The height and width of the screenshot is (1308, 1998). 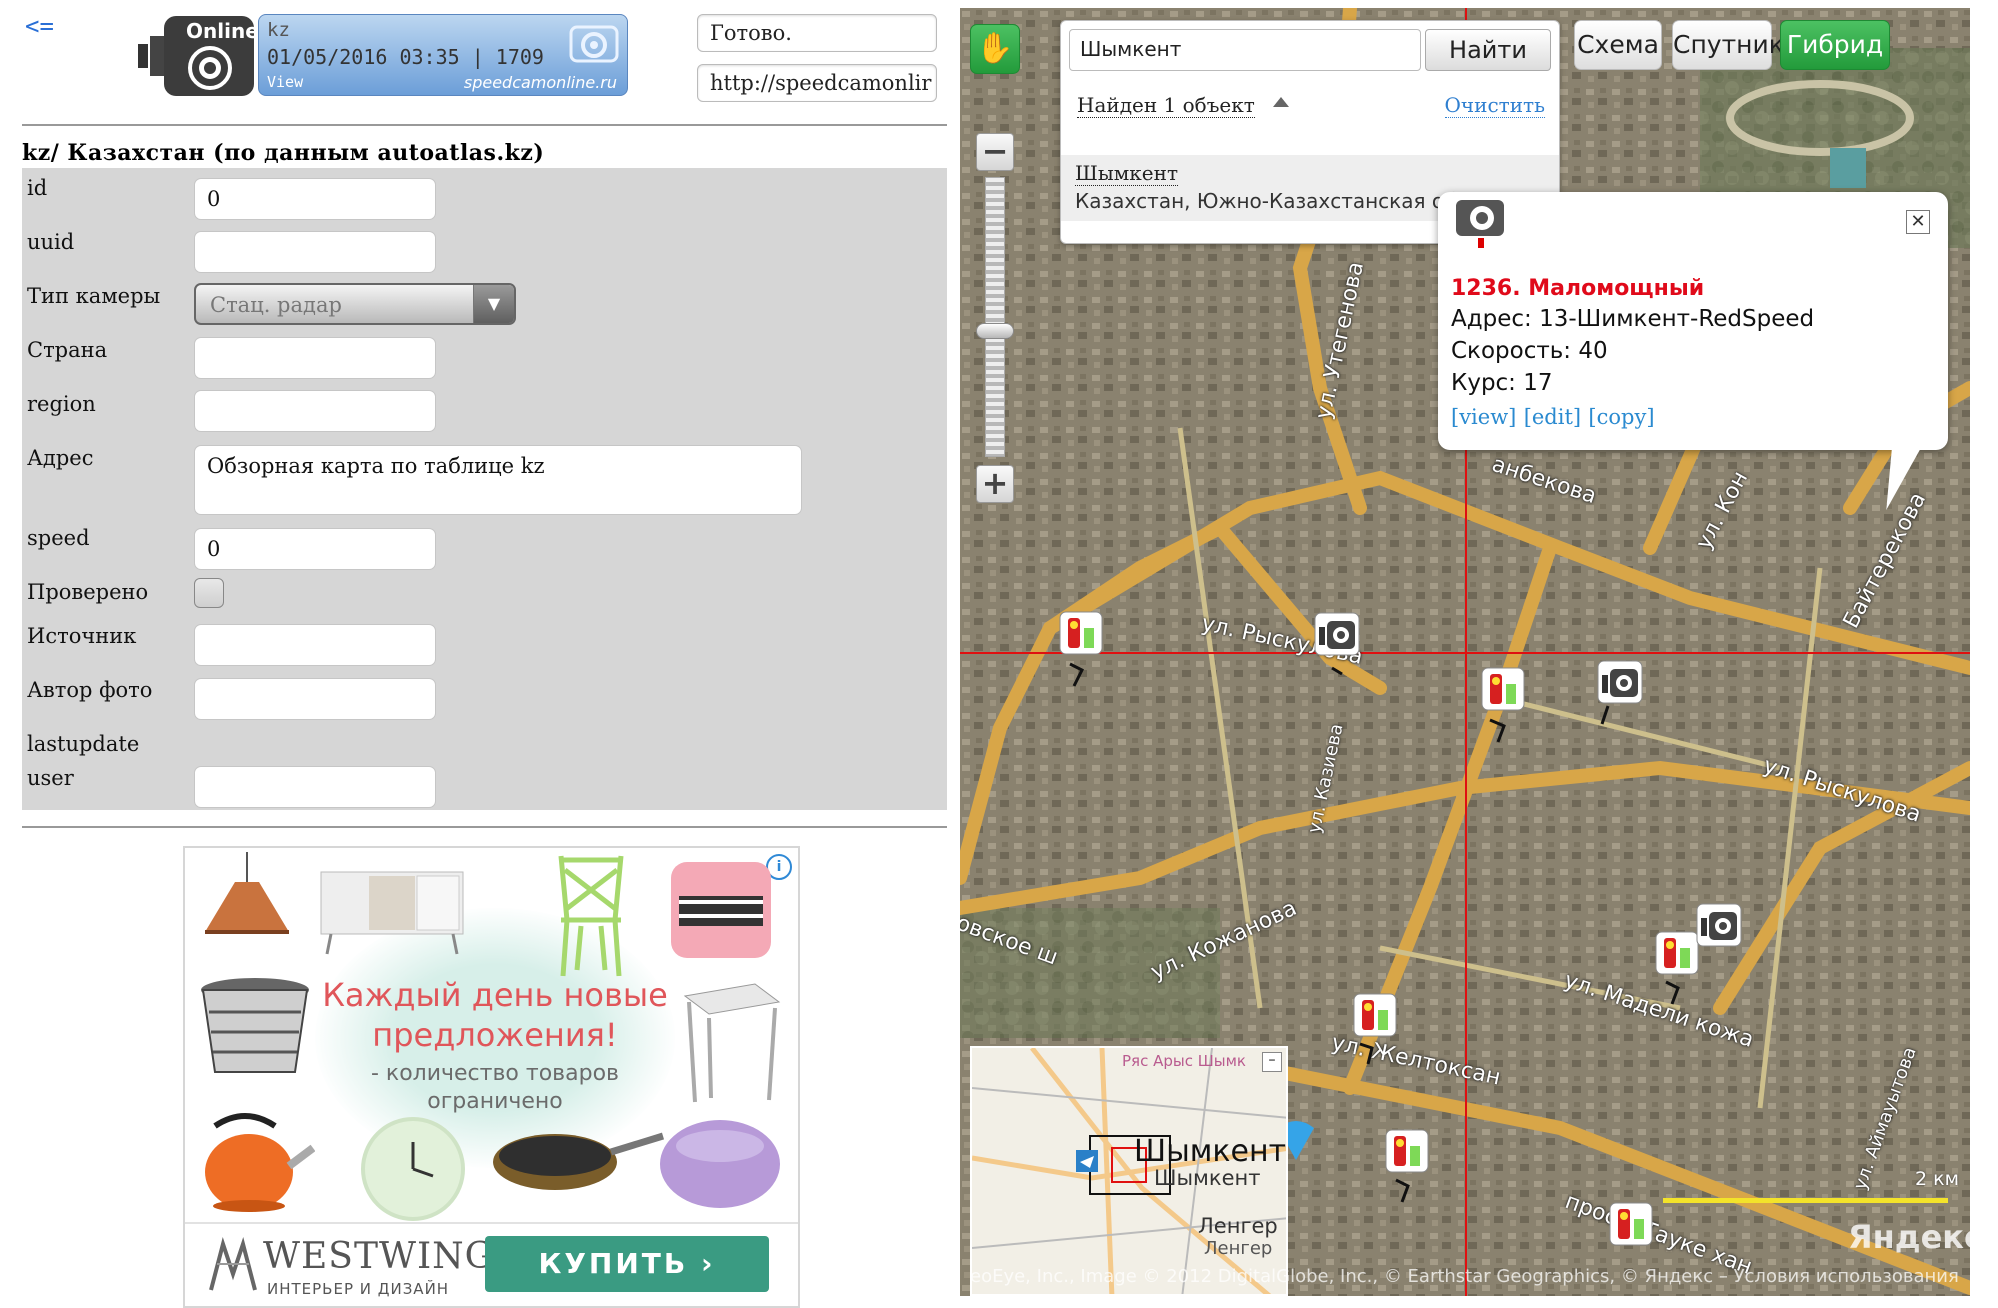 I want to click on minimap-road-label: Ряс Арыс Шымк, so click(x=1184, y=1061).